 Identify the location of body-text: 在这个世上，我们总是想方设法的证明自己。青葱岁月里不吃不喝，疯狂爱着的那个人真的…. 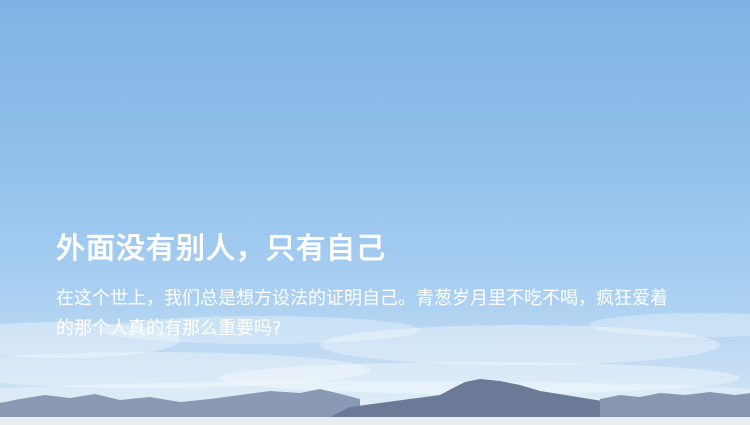
(362, 313).